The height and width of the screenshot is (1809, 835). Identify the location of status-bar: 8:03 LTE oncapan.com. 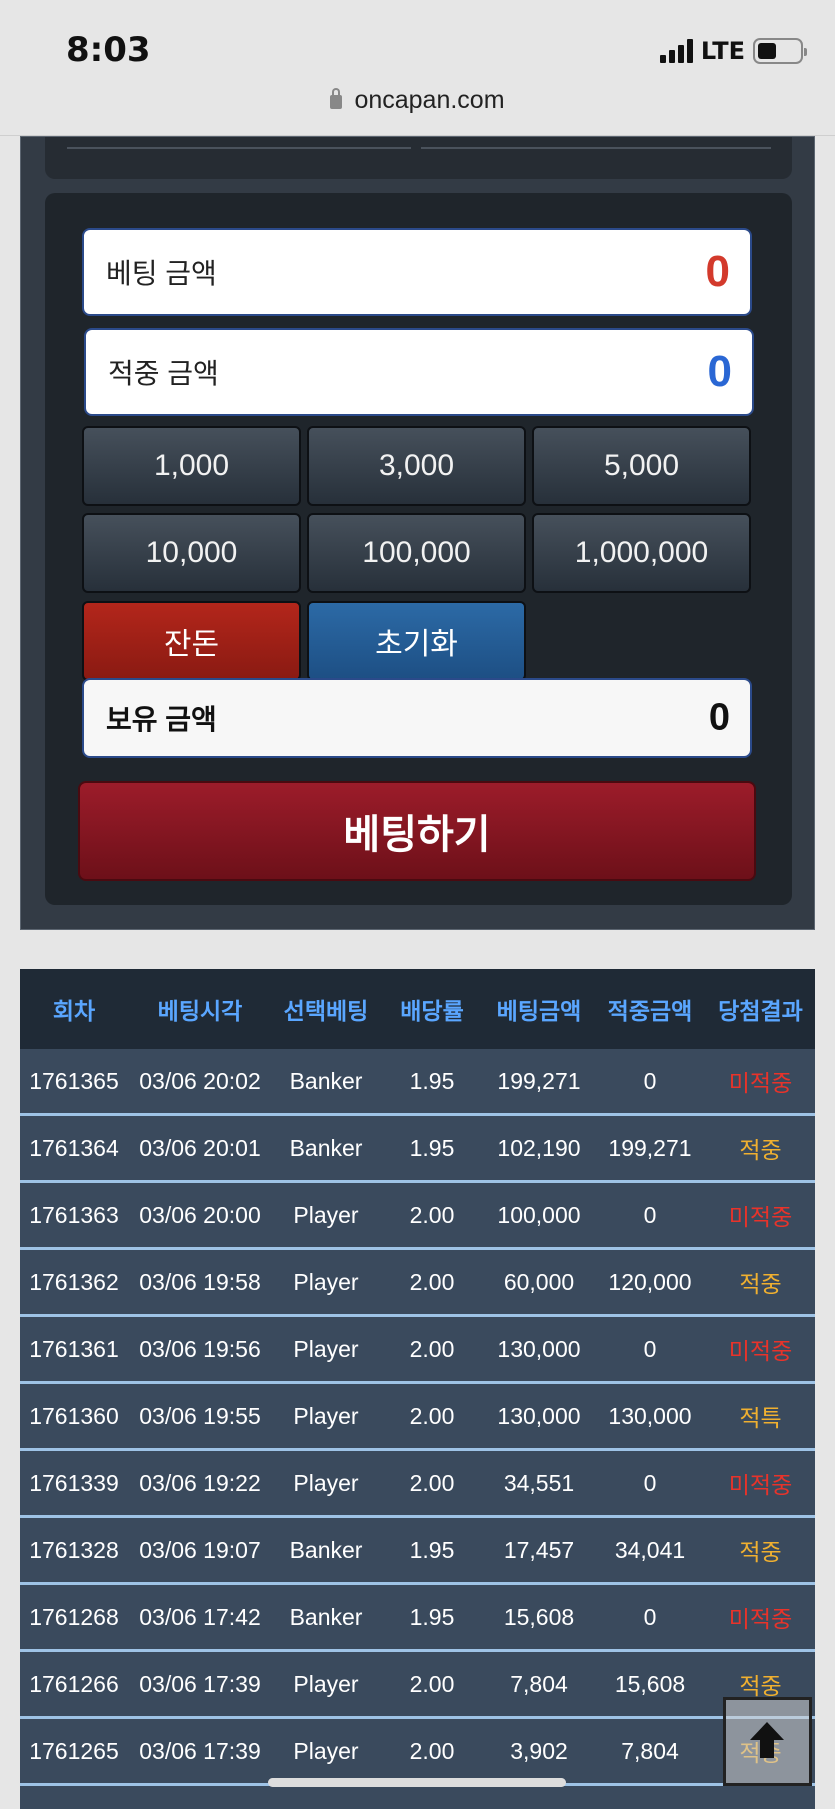
(417, 68).